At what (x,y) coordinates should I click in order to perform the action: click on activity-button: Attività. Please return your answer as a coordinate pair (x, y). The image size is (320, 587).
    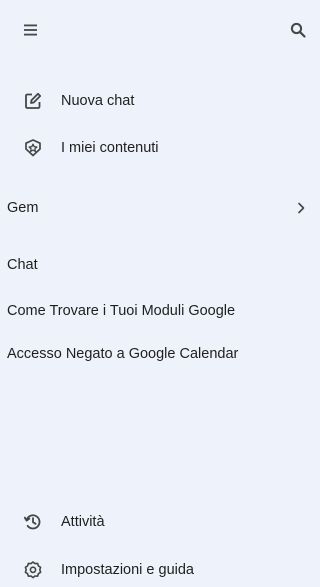
    Looking at the image, I should click on (156, 522).